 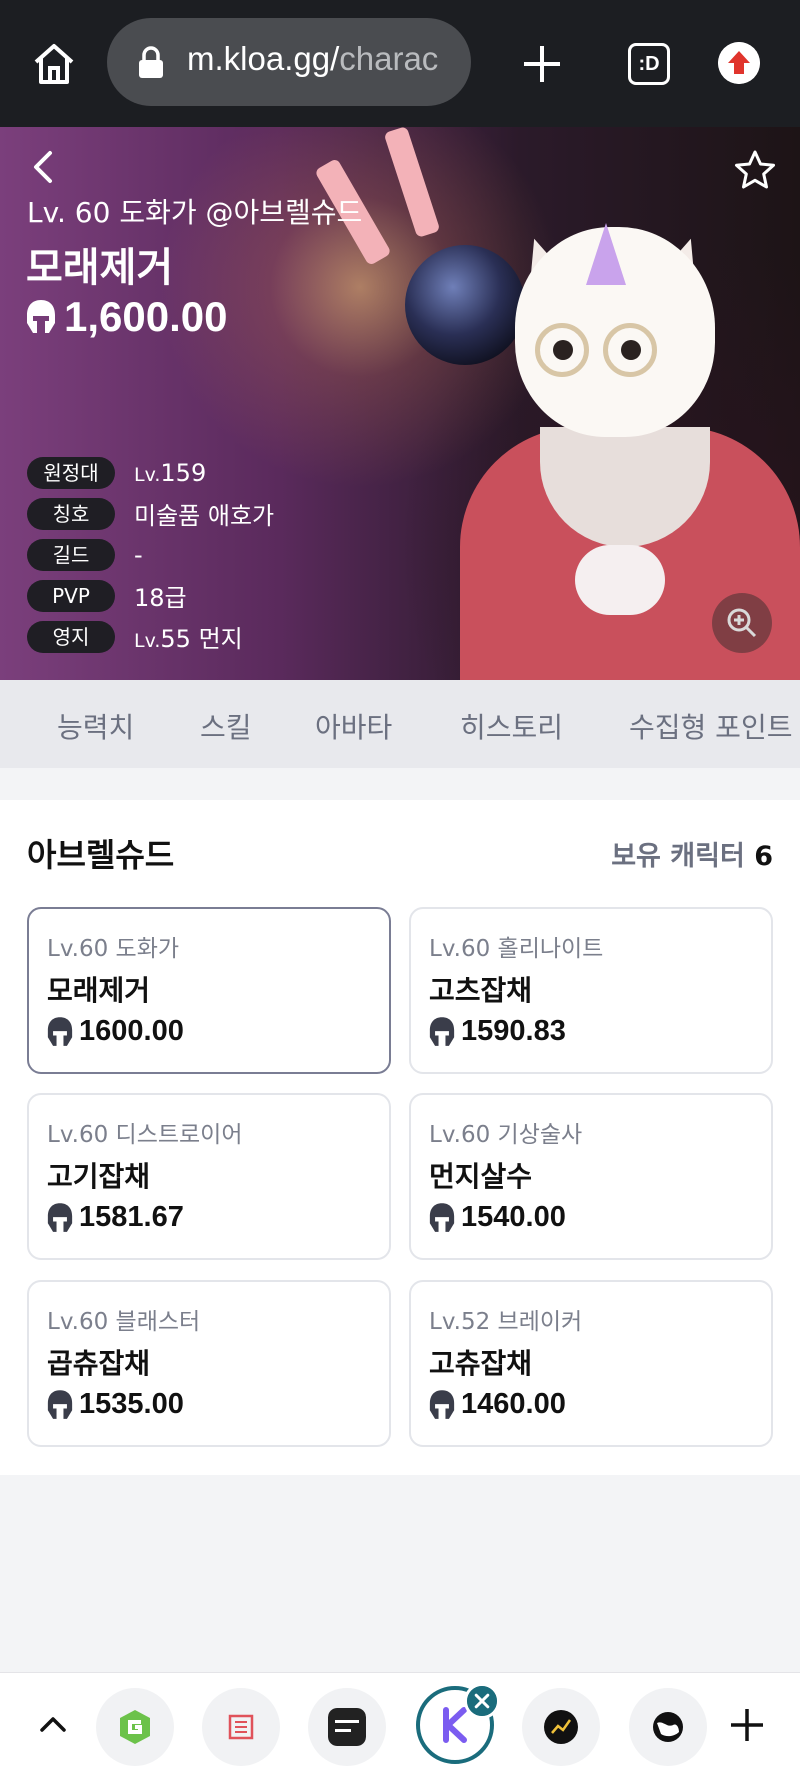 I want to click on card-item-level: 1581.67, so click(x=115, y=1217).